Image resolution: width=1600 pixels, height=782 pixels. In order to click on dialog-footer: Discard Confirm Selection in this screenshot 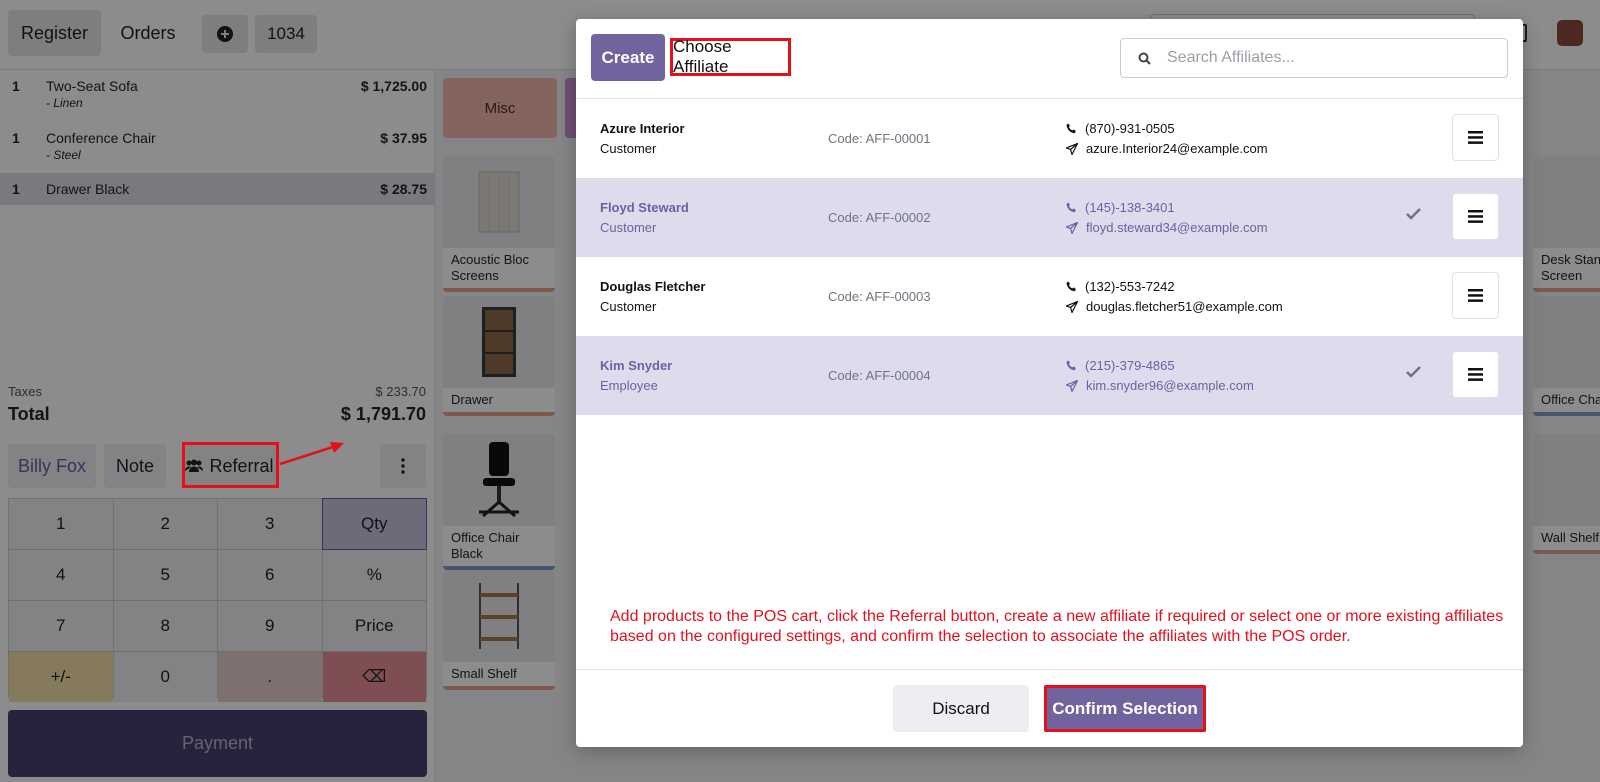, I will do `click(1049, 708)`.